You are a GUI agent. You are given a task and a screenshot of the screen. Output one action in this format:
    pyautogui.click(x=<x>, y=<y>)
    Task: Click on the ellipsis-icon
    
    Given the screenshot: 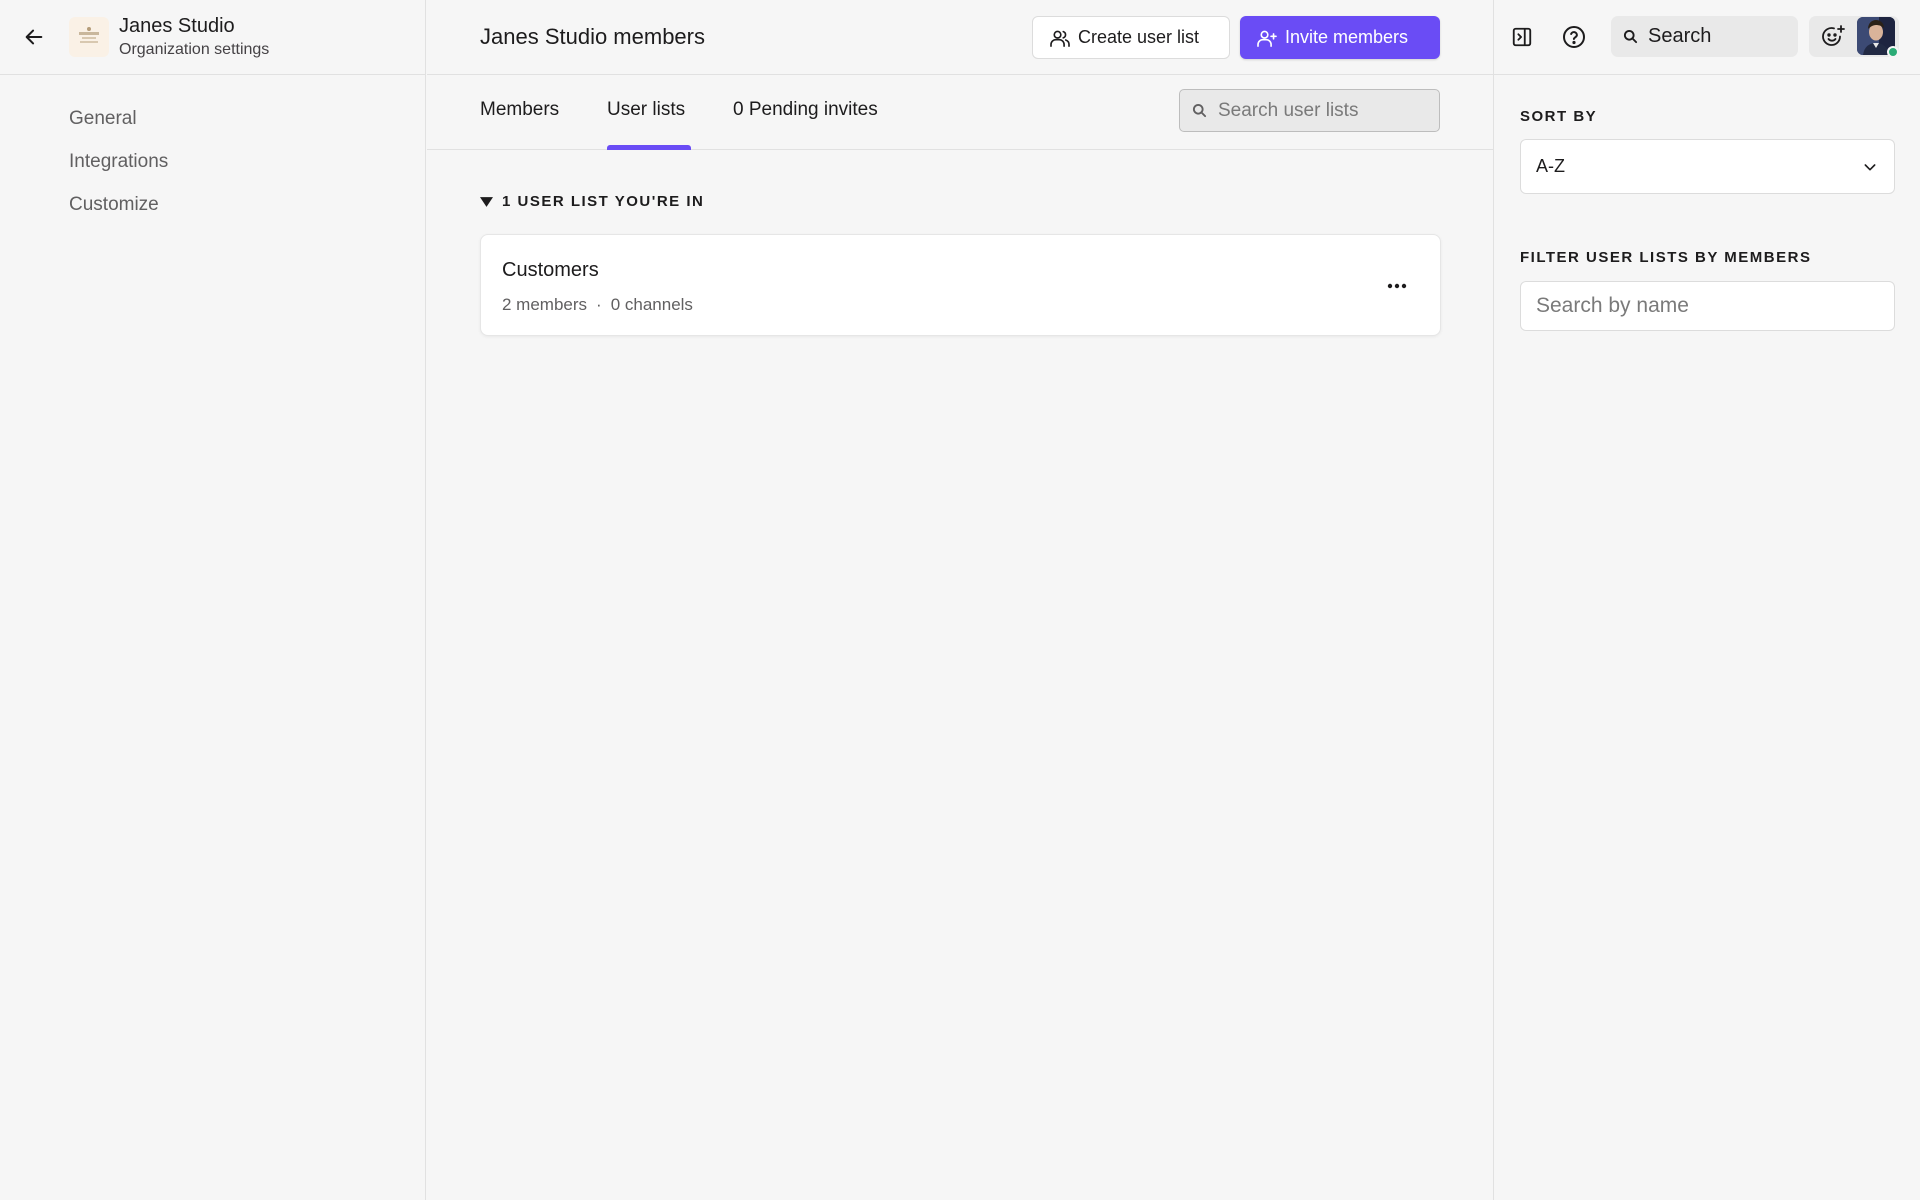 What is the action you would take?
    pyautogui.click(x=1397, y=286)
    